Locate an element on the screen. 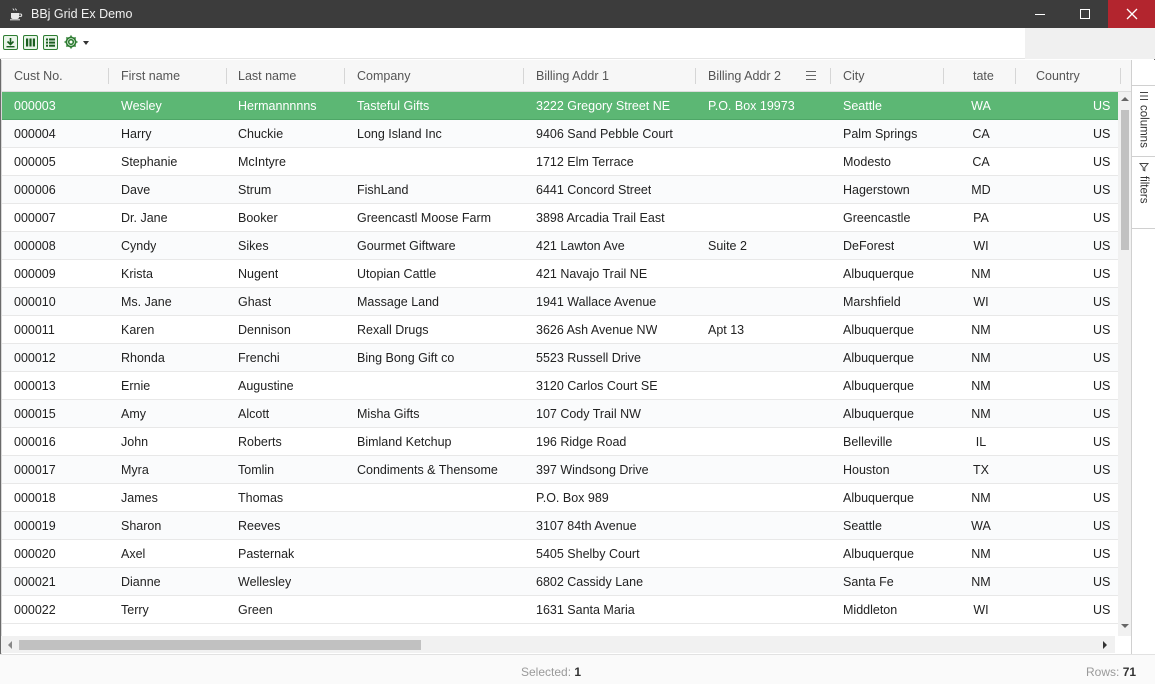  cell-last-name: Strum is located at coordinates (255, 190).